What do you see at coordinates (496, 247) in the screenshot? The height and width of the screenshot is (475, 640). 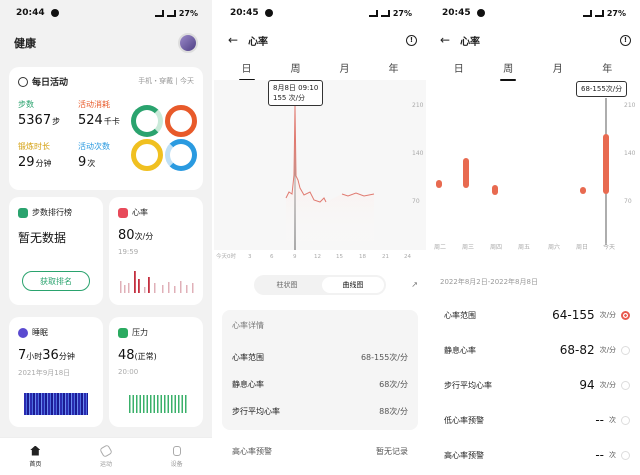 I see `day-label-thu: 周四` at bounding box center [496, 247].